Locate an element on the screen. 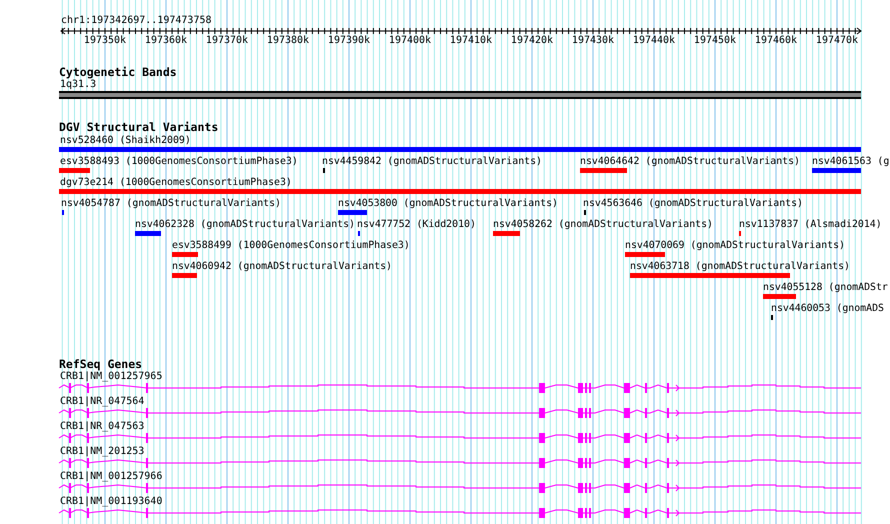 Image resolution: width=890 pixels, height=524 pixels. variant-label: esv3588499 (1000GenomesConsortiumPhase3) is located at coordinates (291, 245).